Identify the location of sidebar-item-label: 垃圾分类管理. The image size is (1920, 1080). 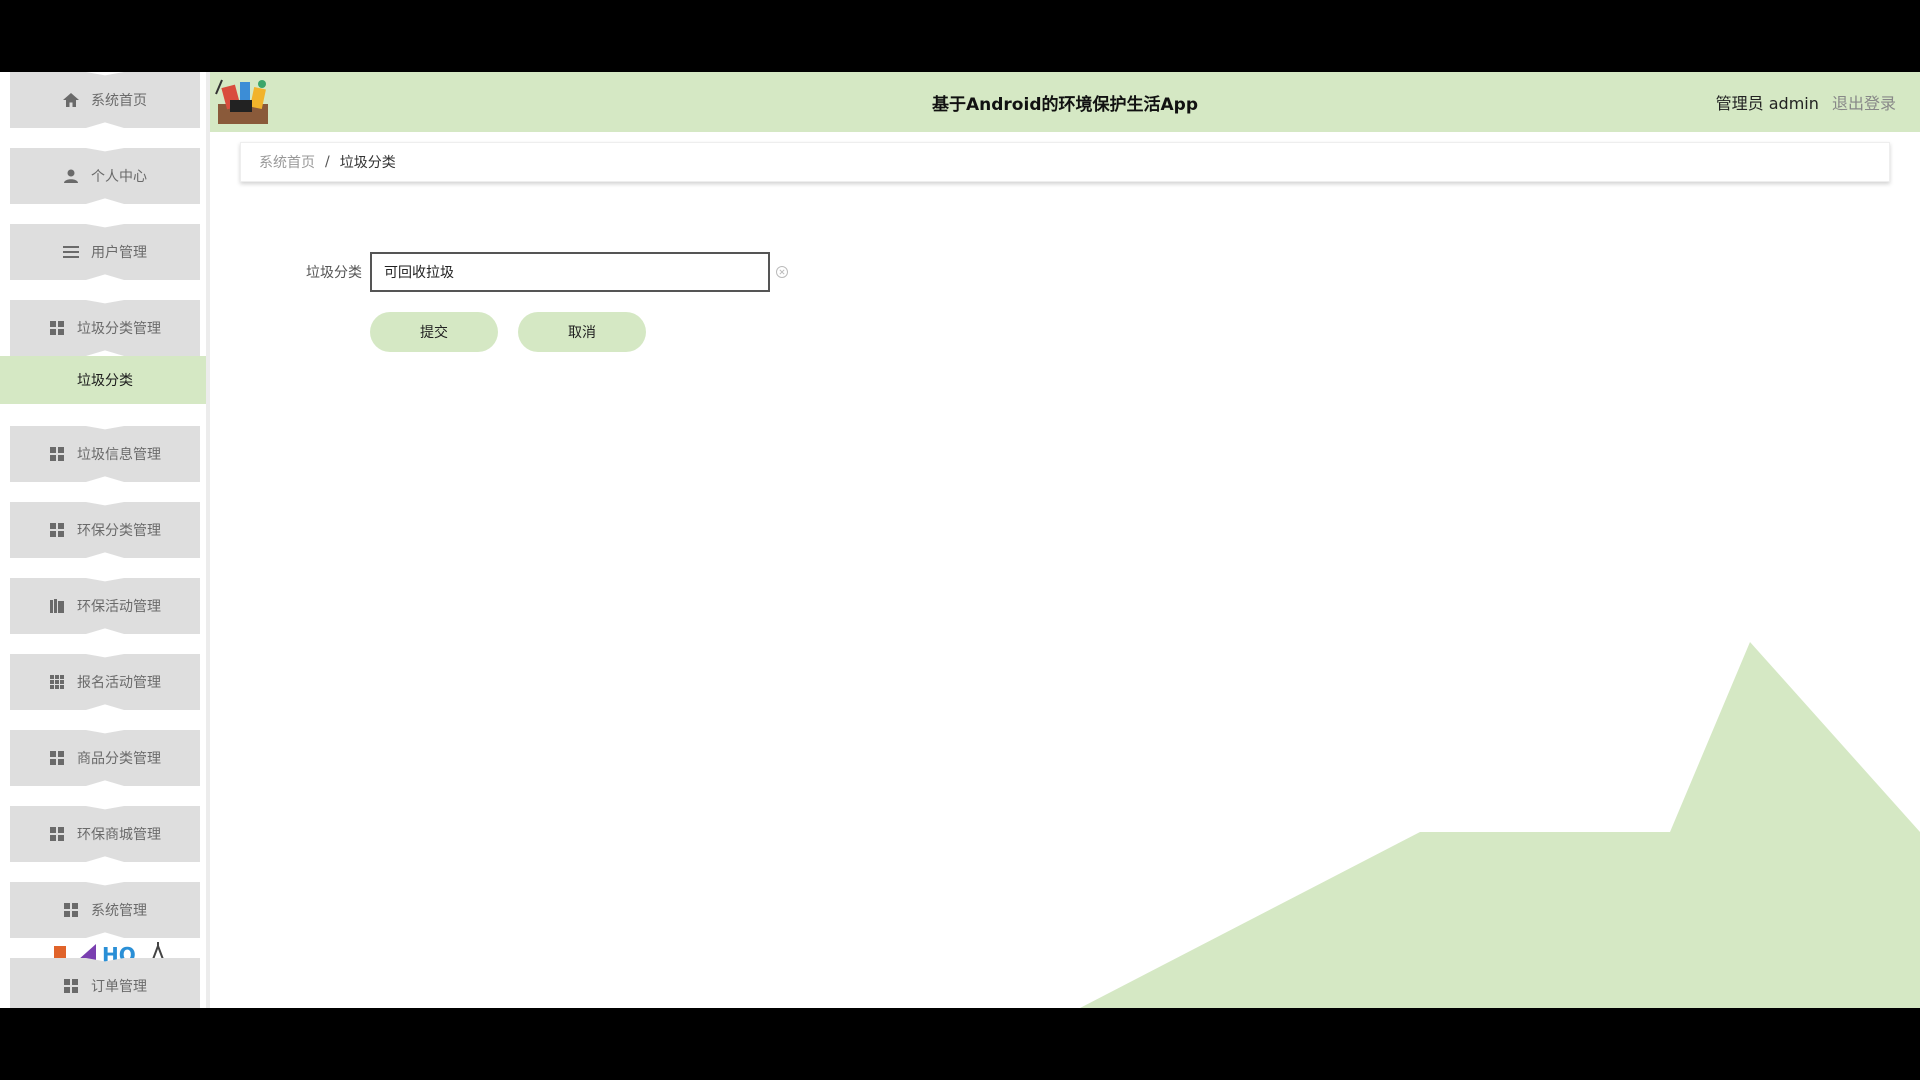
(119, 329).